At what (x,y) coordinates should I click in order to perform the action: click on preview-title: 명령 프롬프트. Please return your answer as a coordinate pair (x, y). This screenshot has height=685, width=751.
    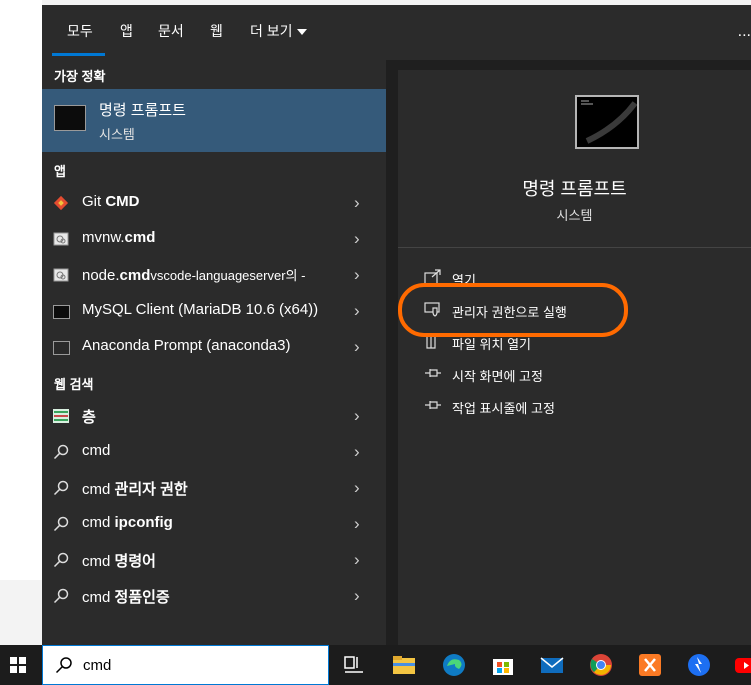
    Looking at the image, I should click on (574, 189).